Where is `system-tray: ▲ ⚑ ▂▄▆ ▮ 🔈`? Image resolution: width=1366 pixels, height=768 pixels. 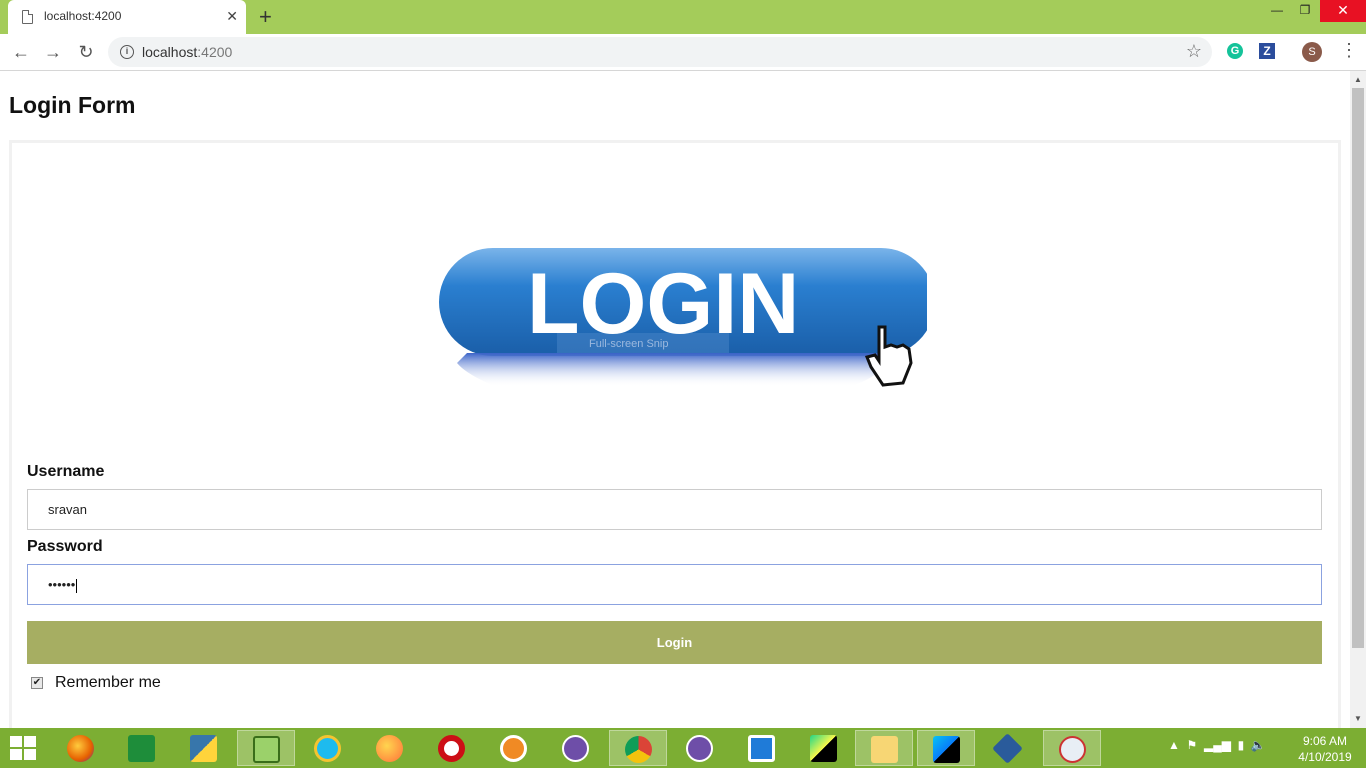 system-tray: ▲ ⚑ ▂▄▆ ▮ 🔈 is located at coordinates (1217, 745).